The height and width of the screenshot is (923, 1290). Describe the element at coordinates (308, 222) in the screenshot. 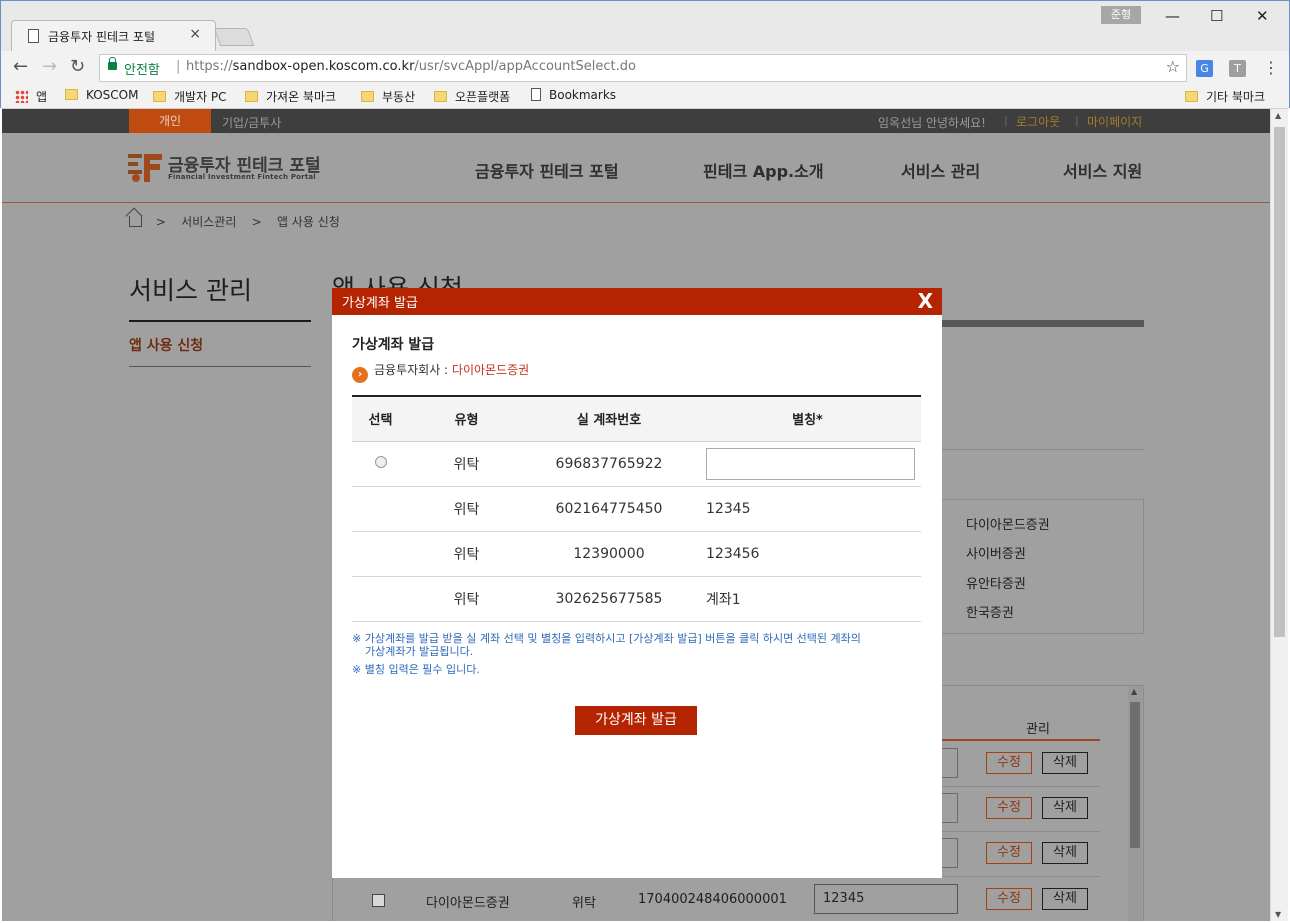

I see `breadcrumb-current: 앱 사용 신청` at that location.